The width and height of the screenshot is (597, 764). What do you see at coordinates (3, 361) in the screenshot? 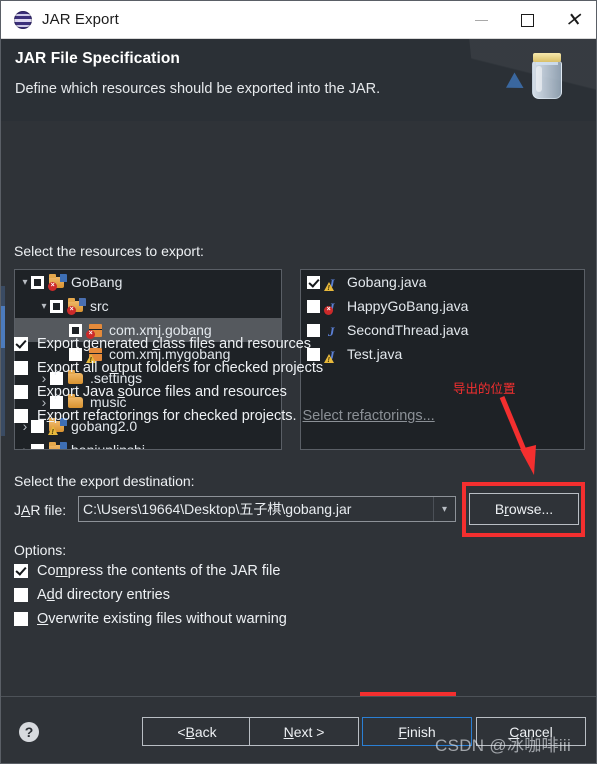
I see `left-edge-scrollbar` at bounding box center [3, 361].